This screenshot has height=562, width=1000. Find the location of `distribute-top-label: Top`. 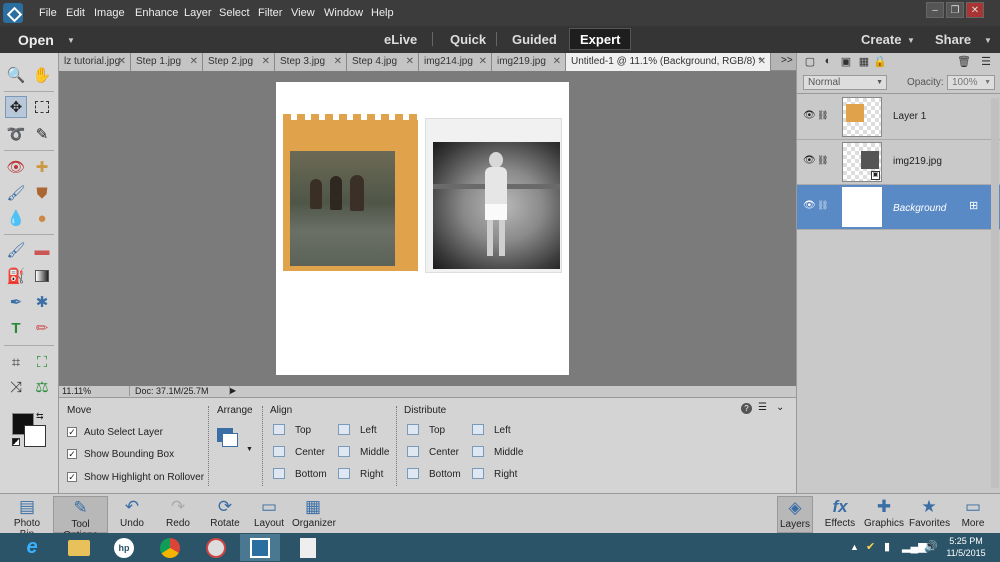

distribute-top-label: Top is located at coordinates (437, 430).